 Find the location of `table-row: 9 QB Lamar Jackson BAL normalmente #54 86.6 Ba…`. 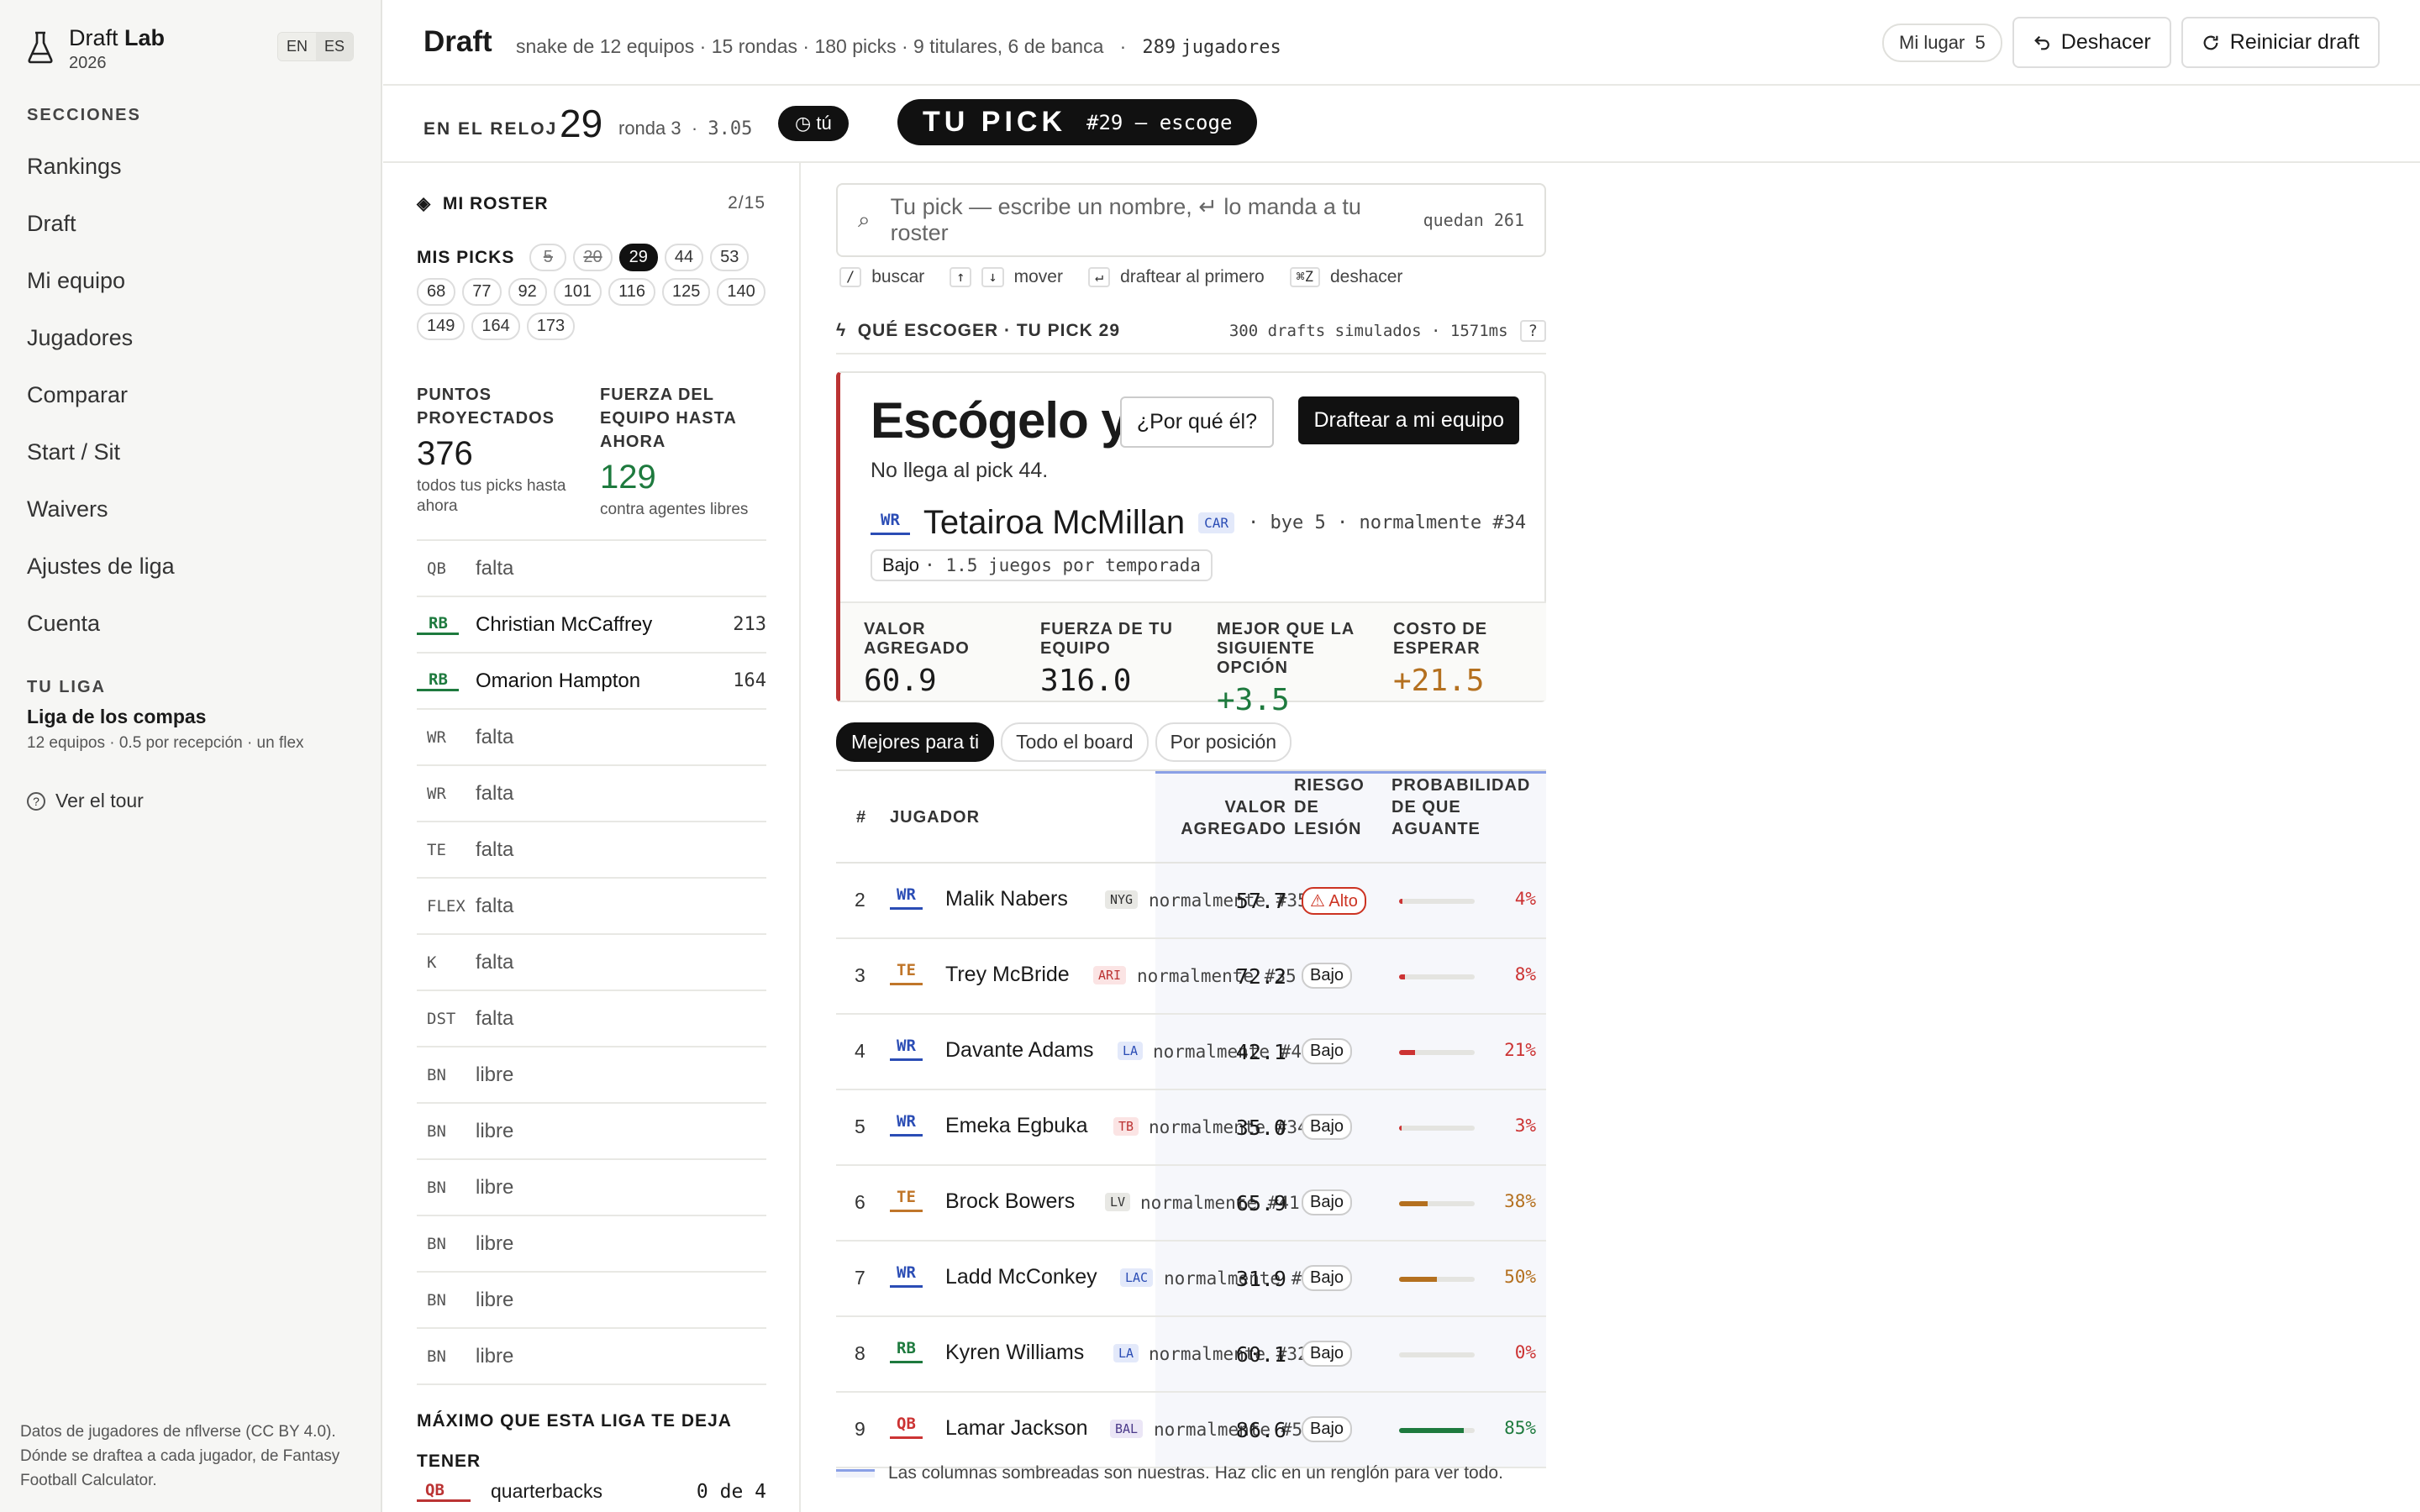

table-row: 9 QB Lamar Jackson BAL normalmente #54 86.6 Ba… is located at coordinates (1191, 1430).